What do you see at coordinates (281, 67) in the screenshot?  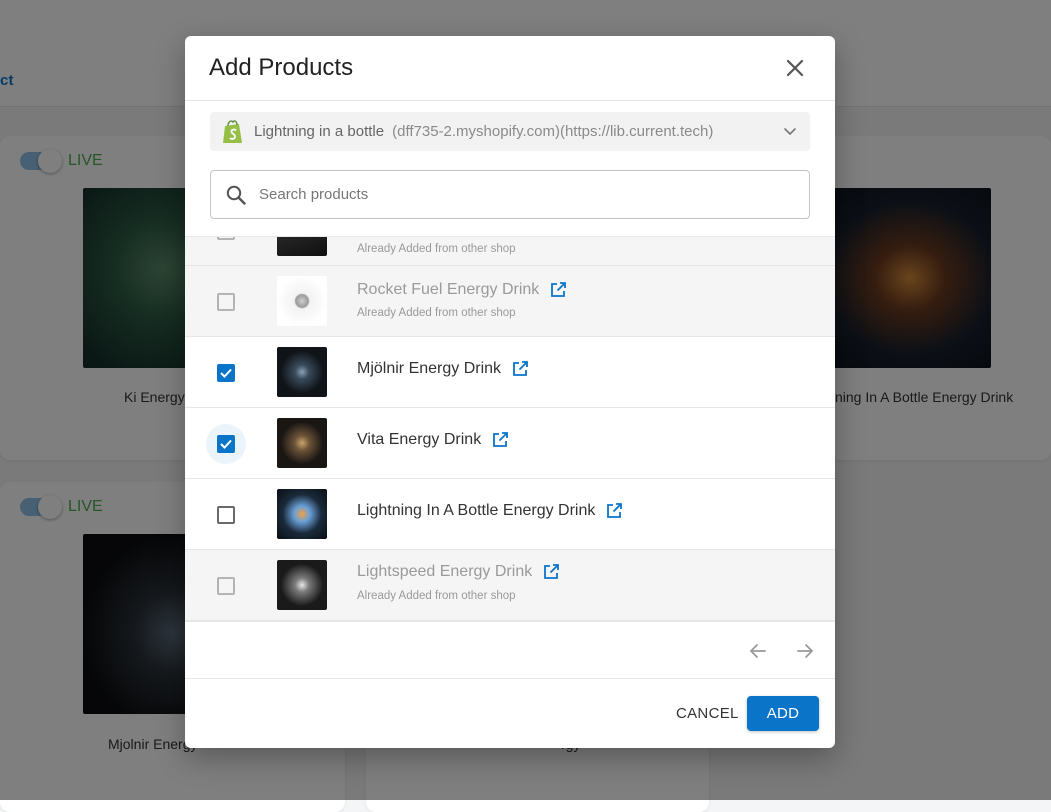 I see `dialog-title: Add Products` at bounding box center [281, 67].